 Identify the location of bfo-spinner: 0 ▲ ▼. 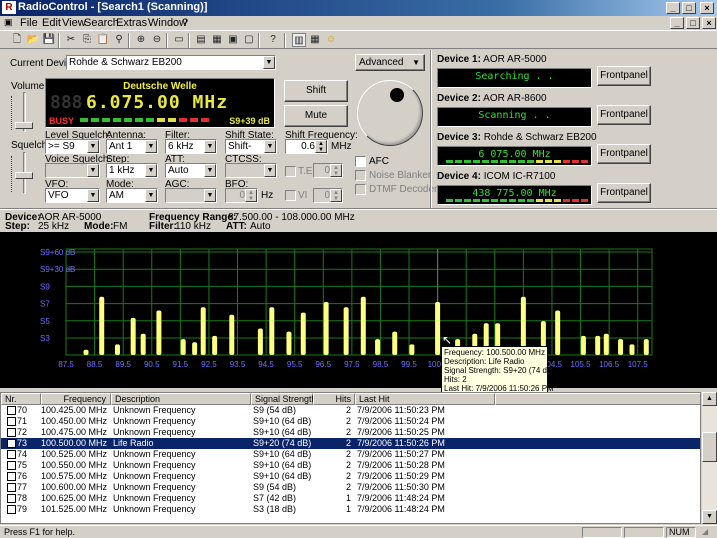
(241, 195).